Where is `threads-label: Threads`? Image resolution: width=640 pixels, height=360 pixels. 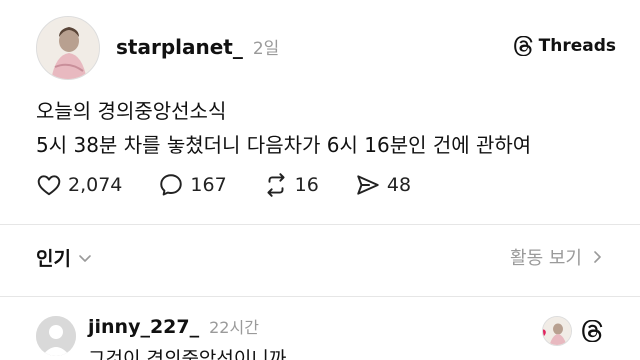
threads-label: Threads is located at coordinates (577, 46).